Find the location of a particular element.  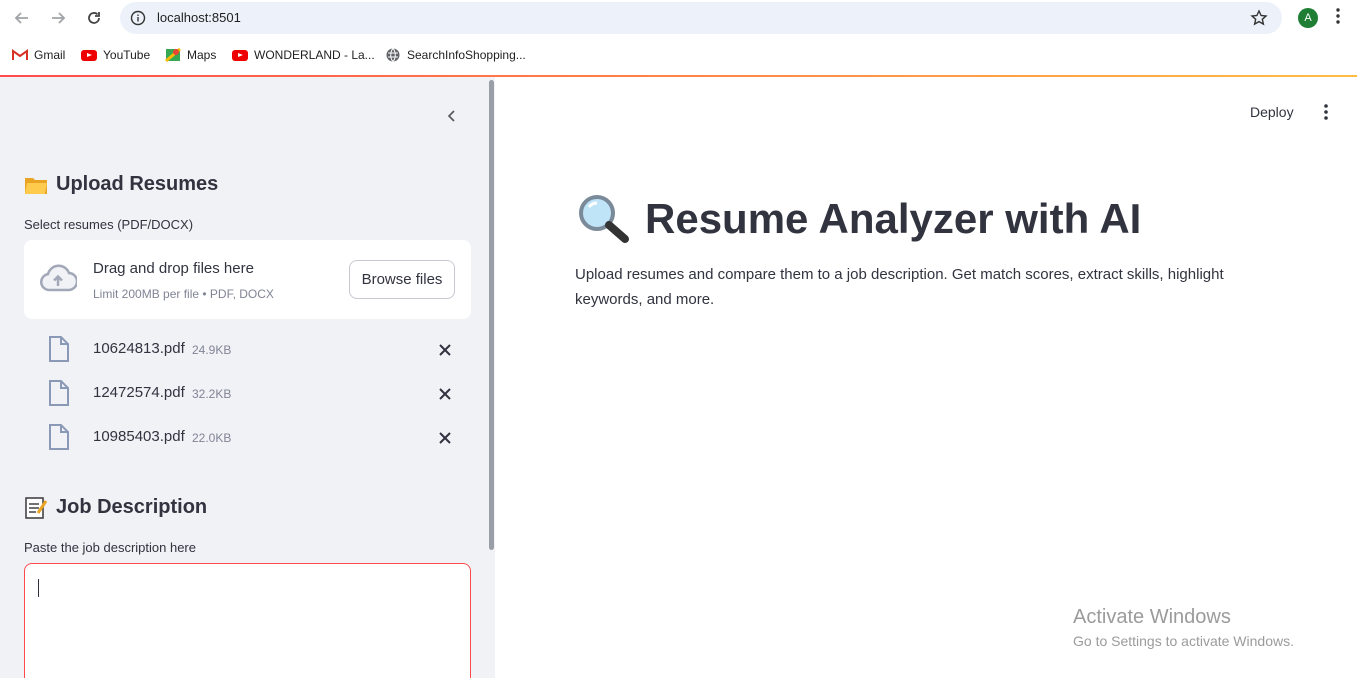

globe-icon is located at coordinates (393, 55).